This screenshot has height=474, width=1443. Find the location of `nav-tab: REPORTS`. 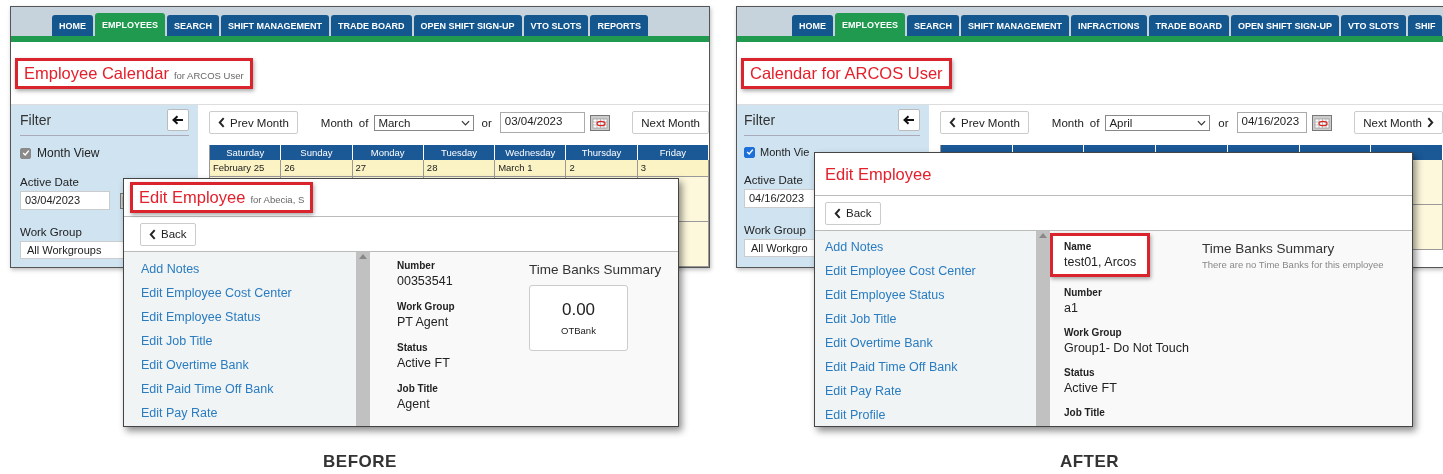

nav-tab: REPORTS is located at coordinates (619, 25).